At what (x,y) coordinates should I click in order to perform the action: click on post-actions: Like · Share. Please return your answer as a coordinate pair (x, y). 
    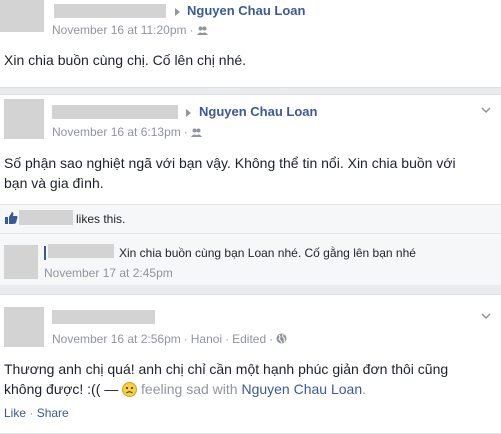
    Looking at the image, I should click on (36, 413).